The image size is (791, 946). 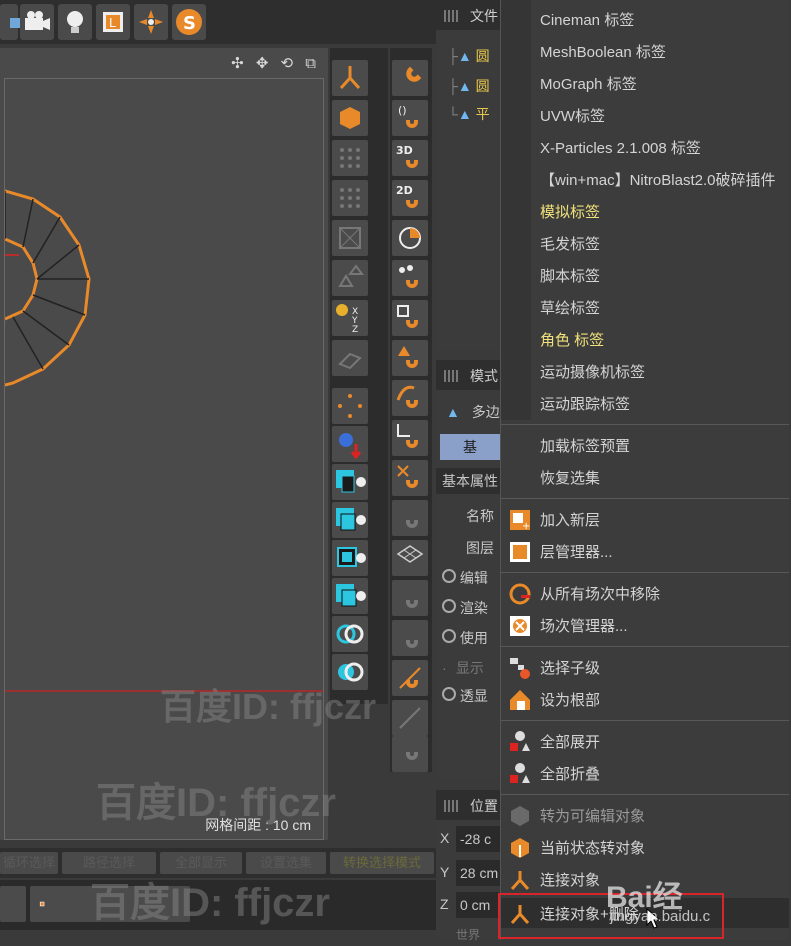 I want to click on watermark-baidu-id: 百度ID: ffjczr, so click(x=210, y=903).